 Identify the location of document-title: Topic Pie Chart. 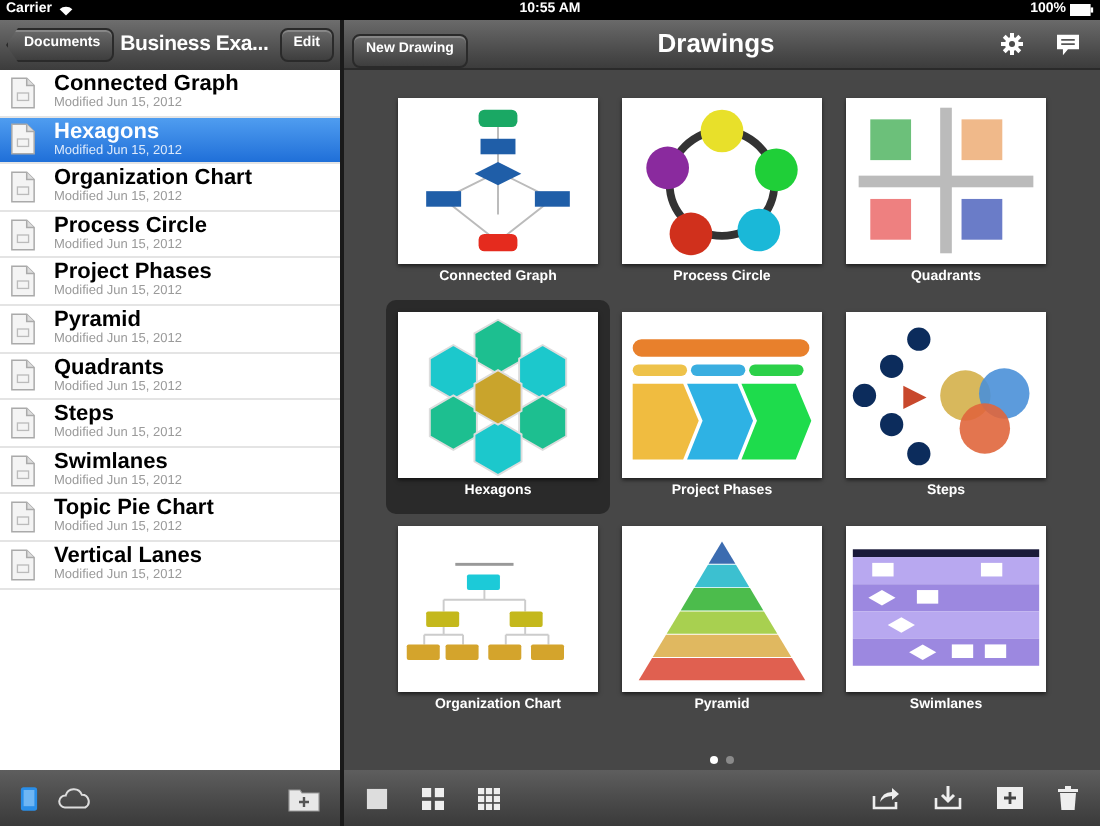
(134, 509).